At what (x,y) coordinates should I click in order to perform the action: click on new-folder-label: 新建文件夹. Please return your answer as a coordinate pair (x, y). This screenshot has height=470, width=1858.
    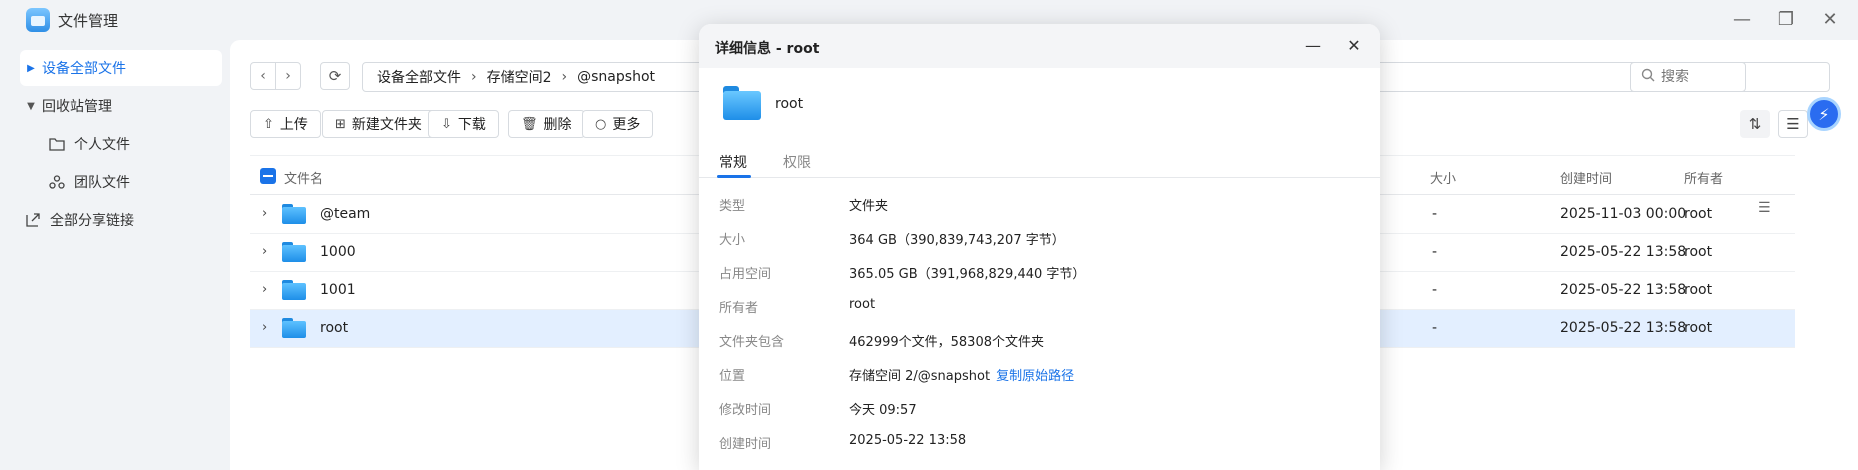
    Looking at the image, I should click on (386, 125).